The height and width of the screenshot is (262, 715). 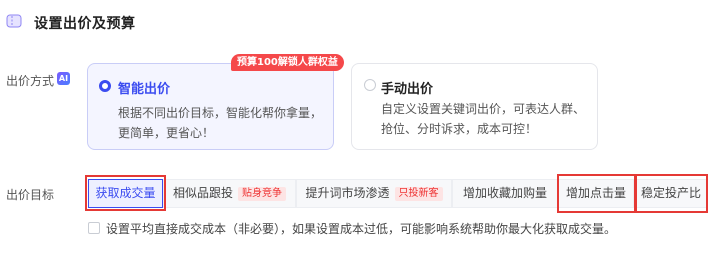 What do you see at coordinates (483, 109) in the screenshot?
I see `manual-bid-desc-line1: 自定义设置关键词出价，可表达人群、` at bounding box center [483, 109].